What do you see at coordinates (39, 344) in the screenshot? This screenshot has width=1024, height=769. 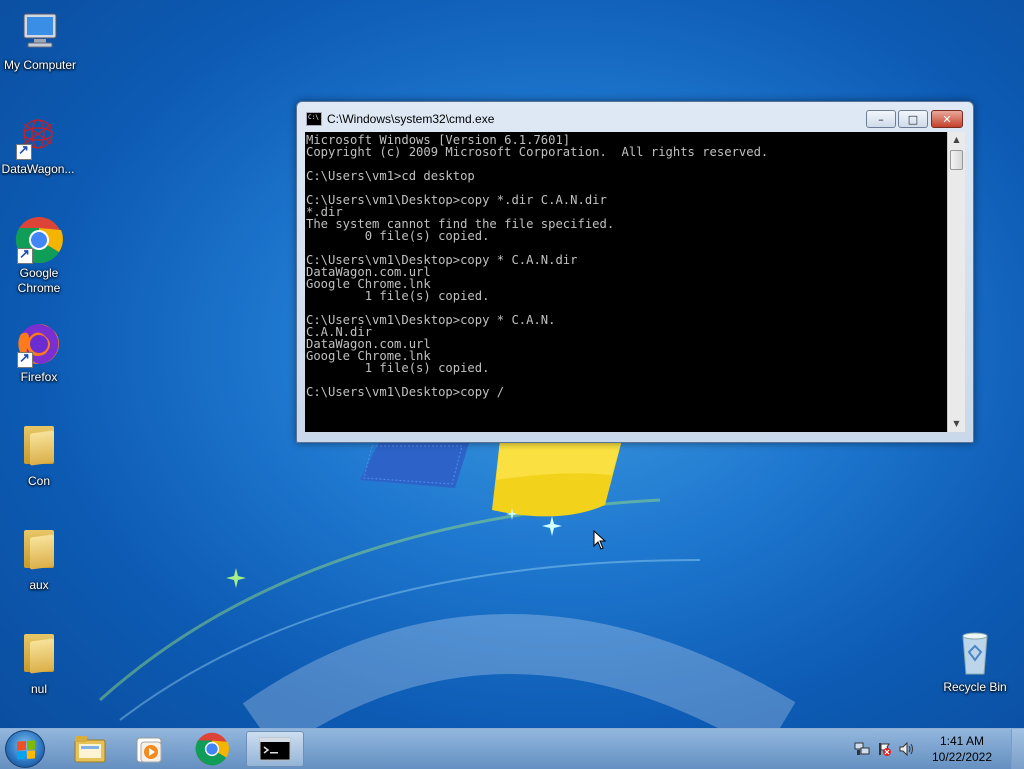 I see `firefox-icon` at bounding box center [39, 344].